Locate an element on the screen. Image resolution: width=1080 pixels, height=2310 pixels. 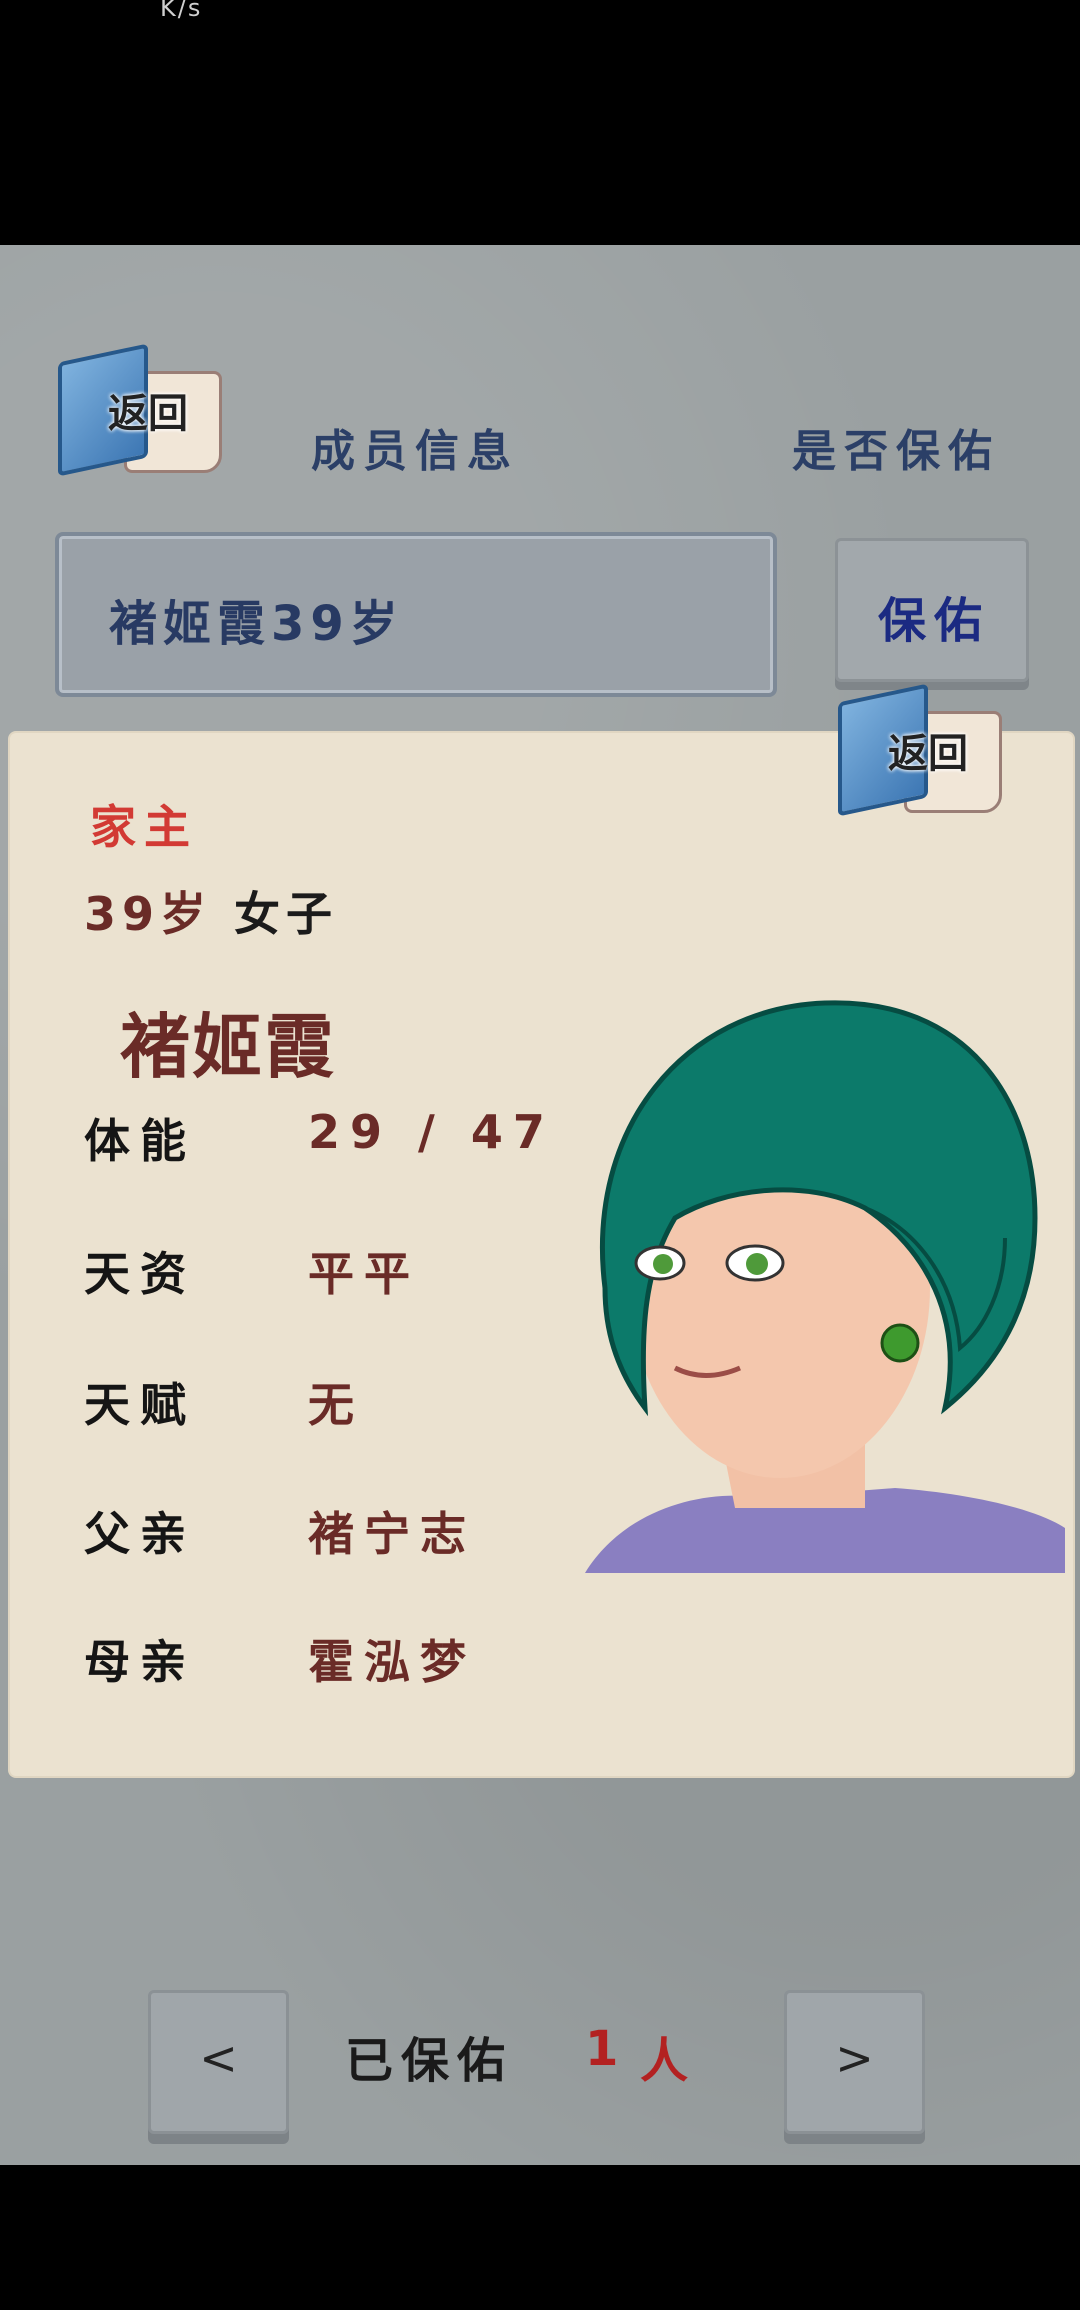
age-sex-line: 39岁 女子 is located at coordinates (211, 911).